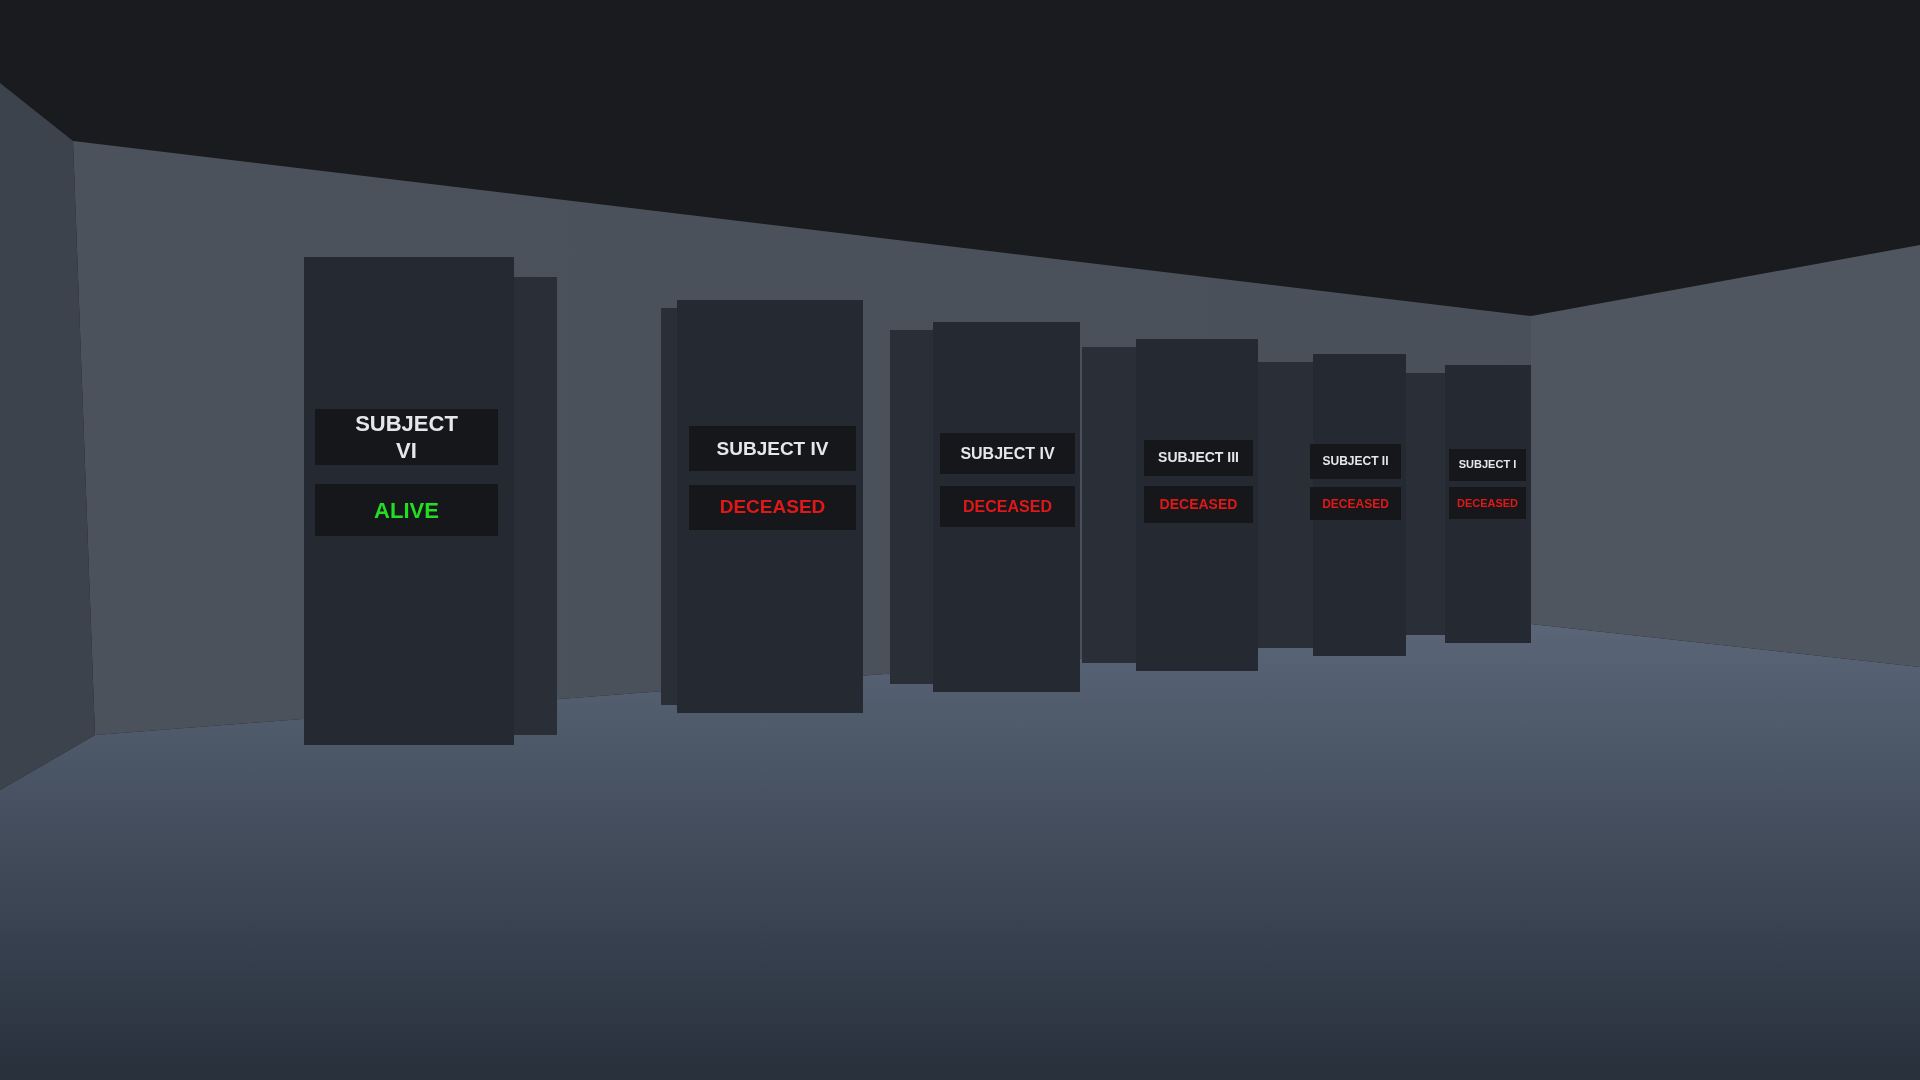  What do you see at coordinates (1487, 465) in the screenshot?
I see `name-plate: SUBJECT I` at bounding box center [1487, 465].